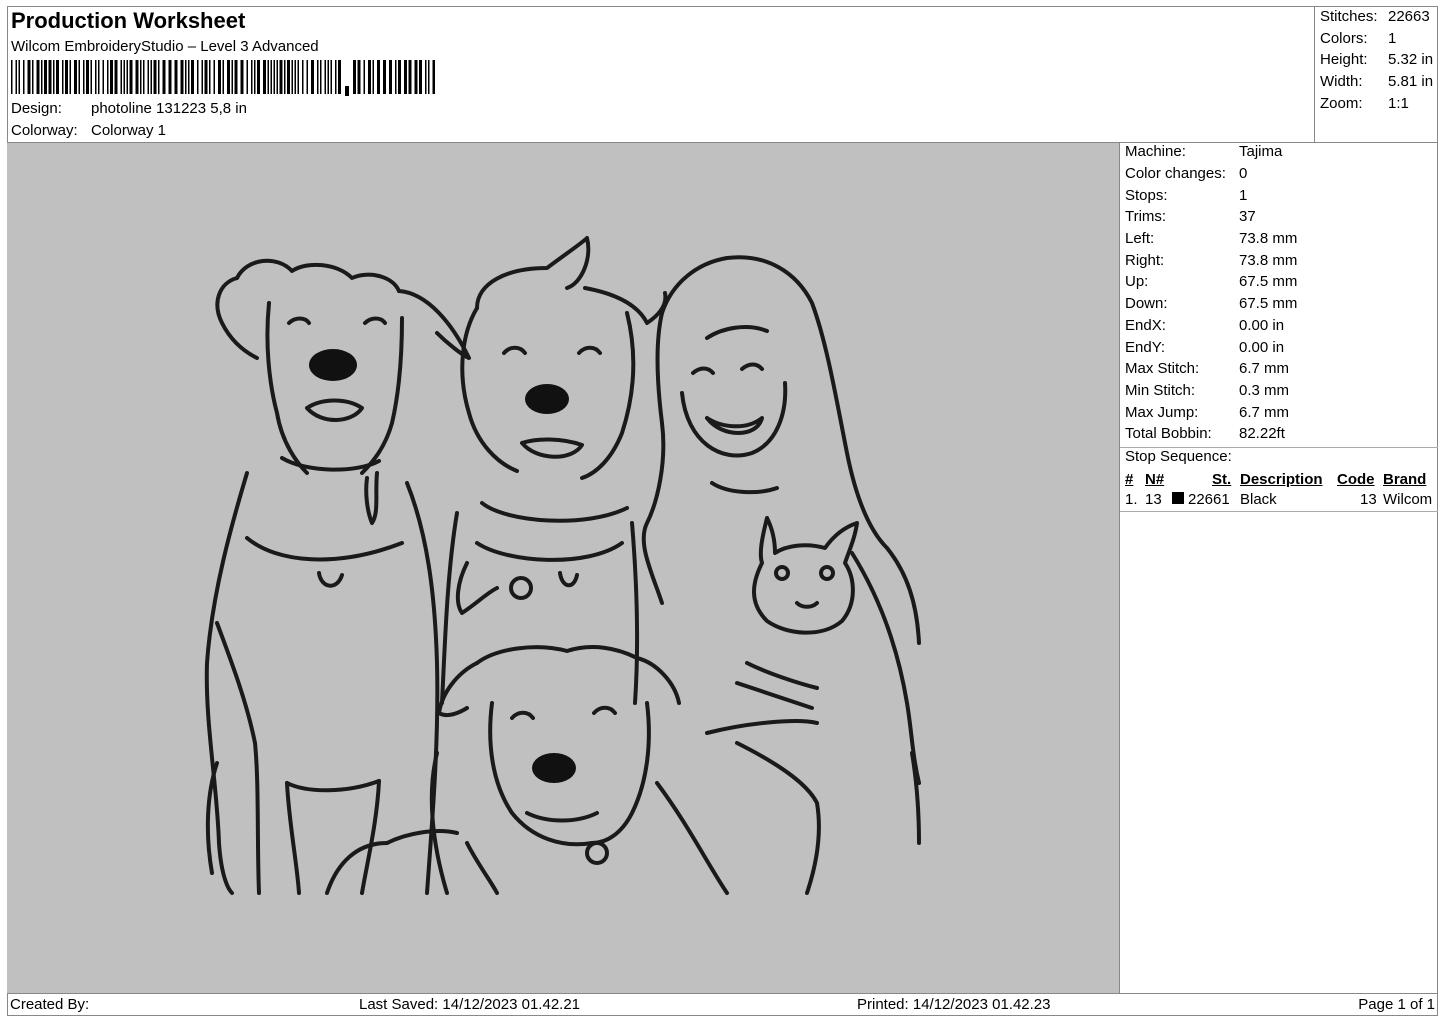 The height and width of the screenshot is (1021, 1445). I want to click on stat-value: 22663, so click(1409, 16).